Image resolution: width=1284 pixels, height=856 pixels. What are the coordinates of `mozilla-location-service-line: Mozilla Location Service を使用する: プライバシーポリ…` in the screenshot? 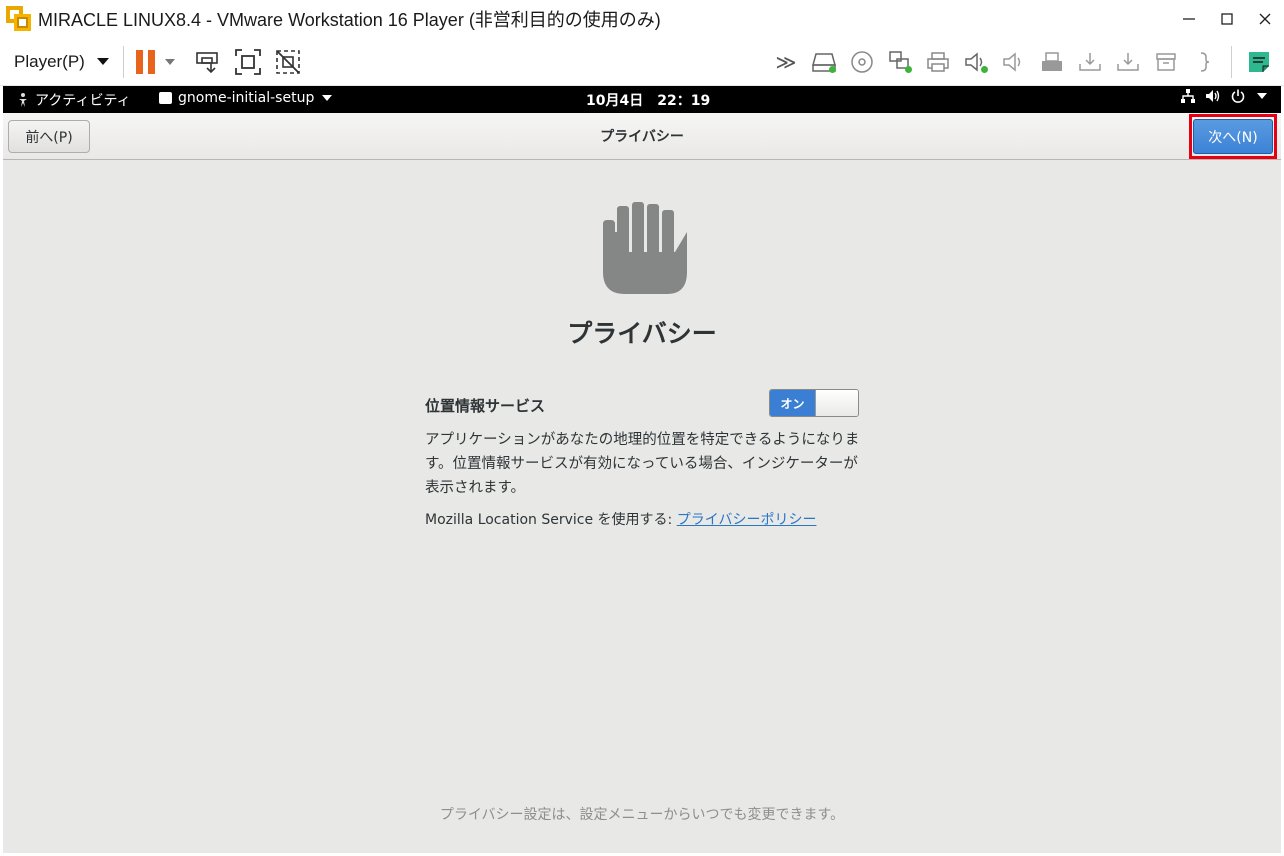 It's located at (620, 519).